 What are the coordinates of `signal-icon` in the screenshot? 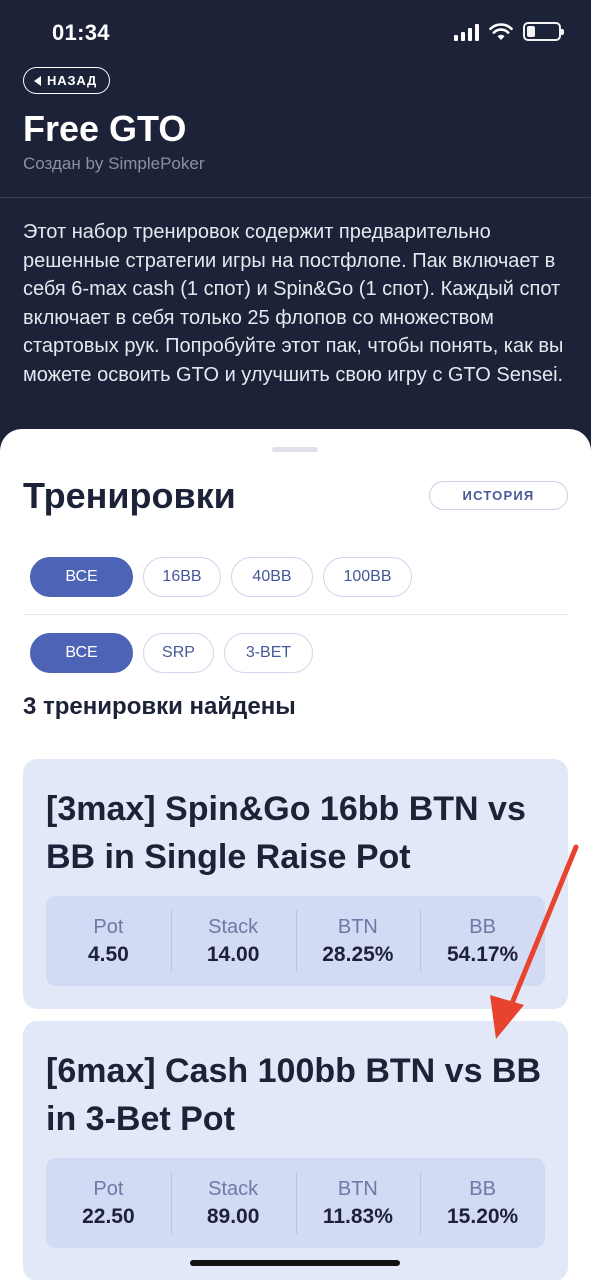 It's located at (466, 32).